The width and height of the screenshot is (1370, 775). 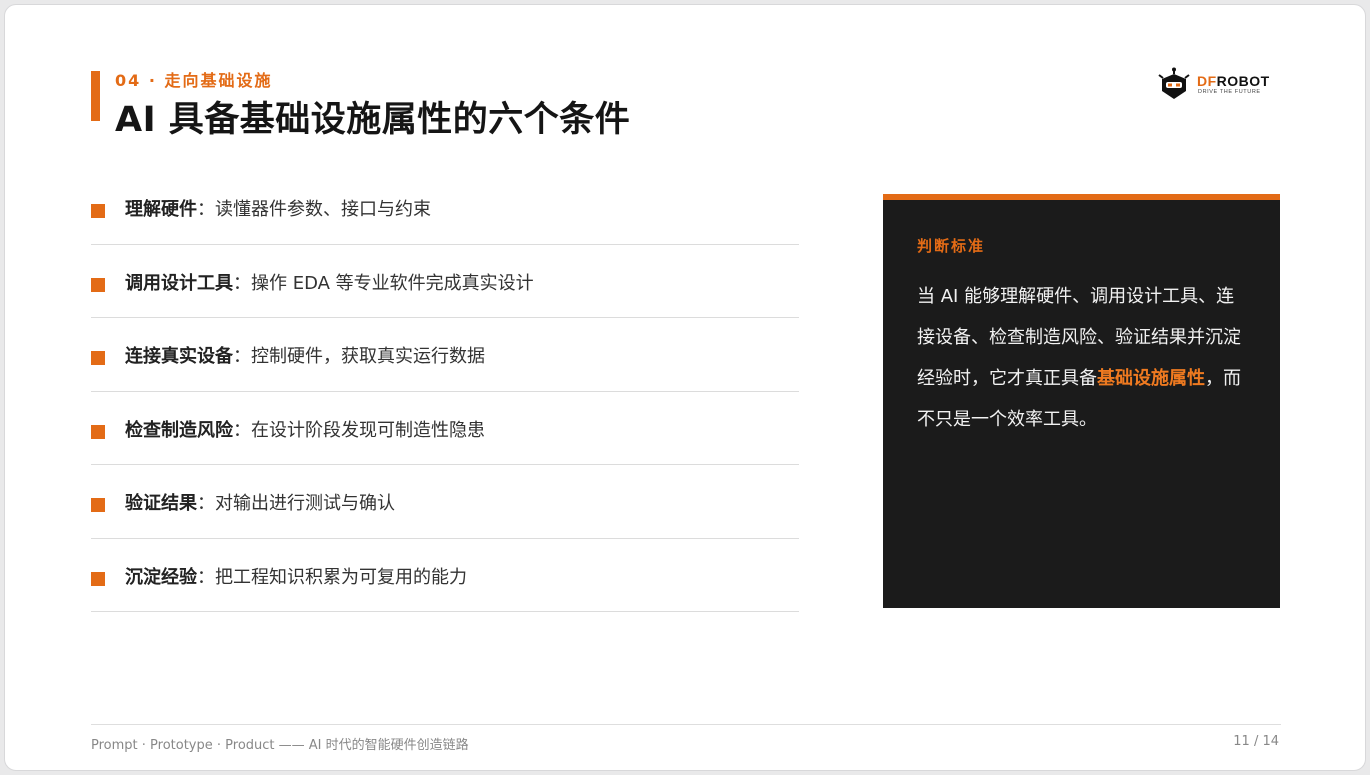 I want to click on page-indicator: 11 / 14, so click(x=1256, y=741).